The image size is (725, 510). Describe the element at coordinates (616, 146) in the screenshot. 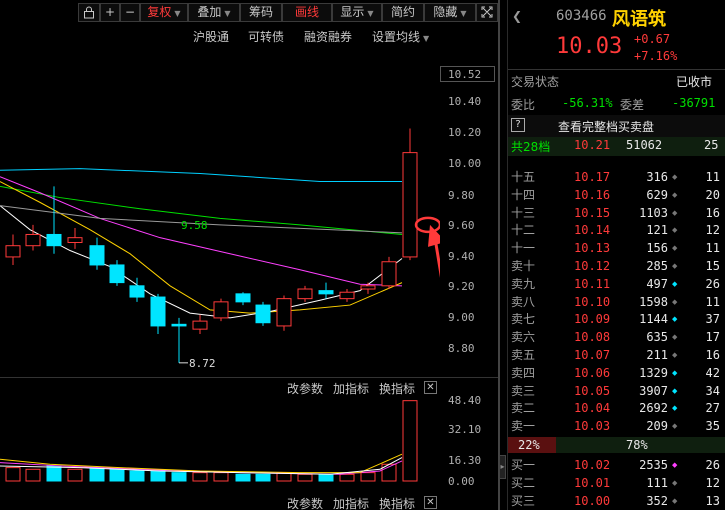

I see `total-levels-row: 共28档 10.21 51062 25` at that location.